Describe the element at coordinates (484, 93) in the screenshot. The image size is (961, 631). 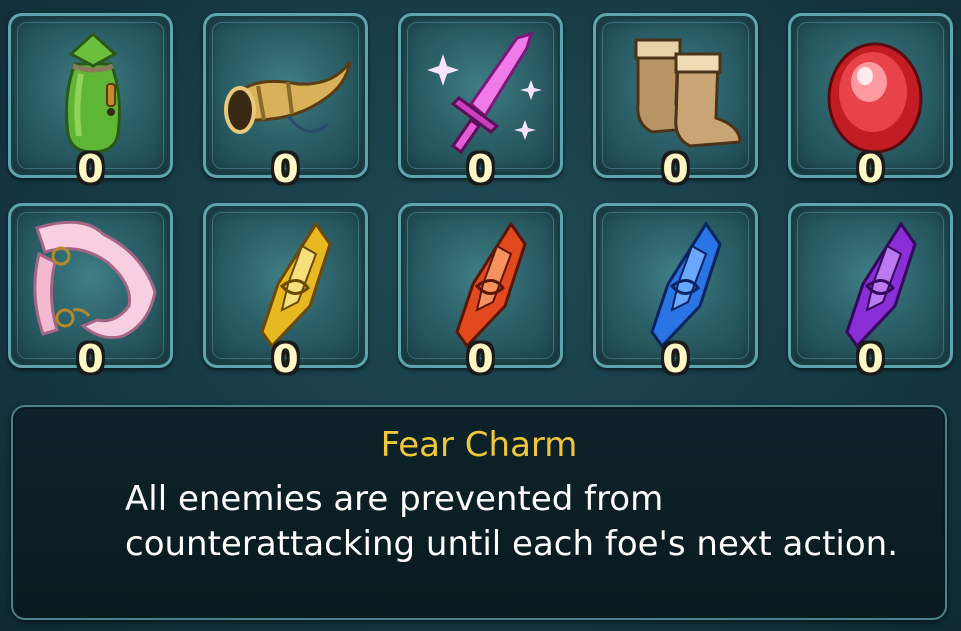
I see `dagger-icon` at that location.